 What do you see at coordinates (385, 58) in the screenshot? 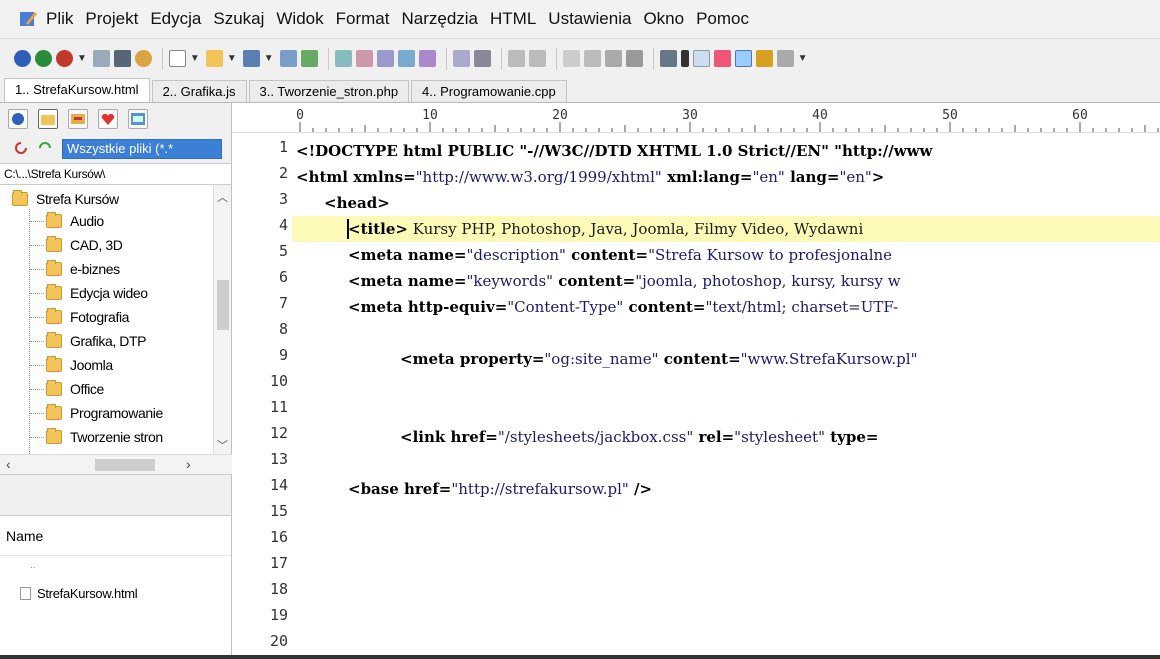
I see `book-icon` at bounding box center [385, 58].